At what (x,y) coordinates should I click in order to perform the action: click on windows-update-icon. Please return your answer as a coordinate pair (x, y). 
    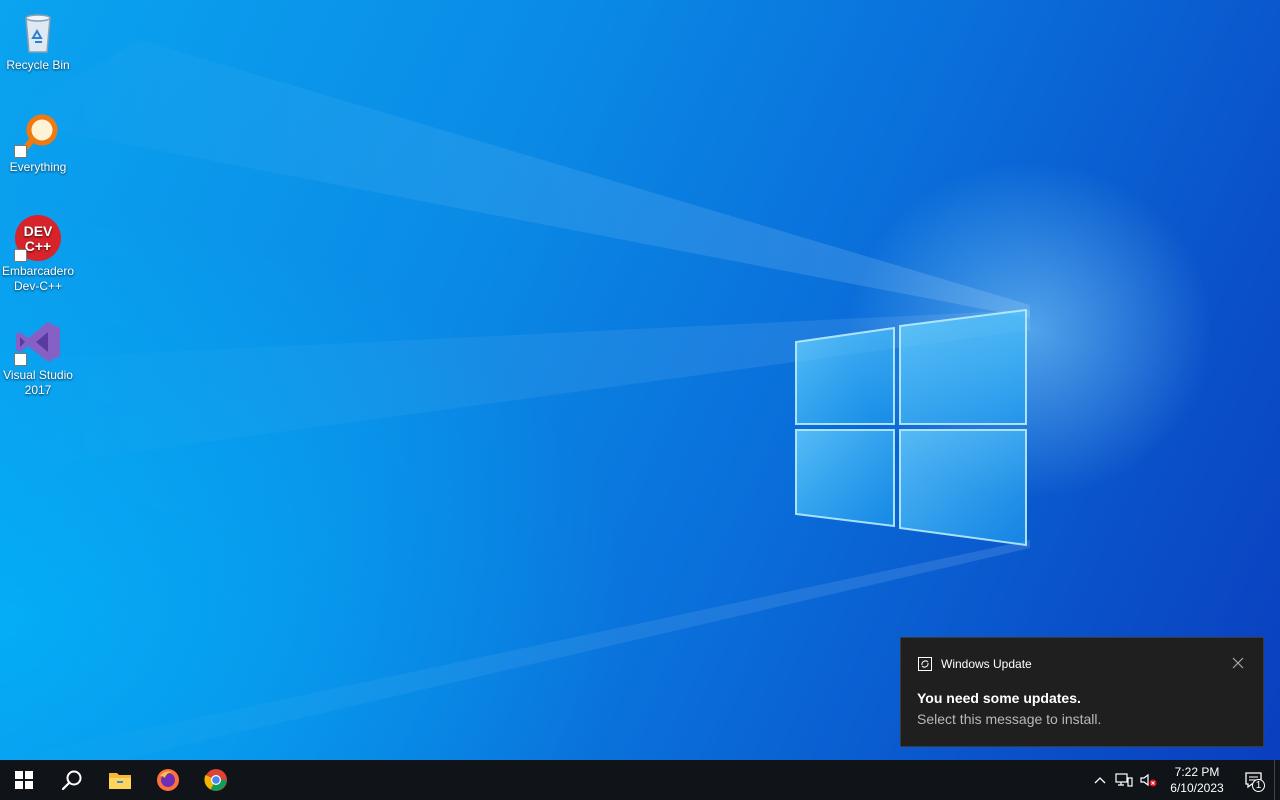
    Looking at the image, I should click on (925, 664).